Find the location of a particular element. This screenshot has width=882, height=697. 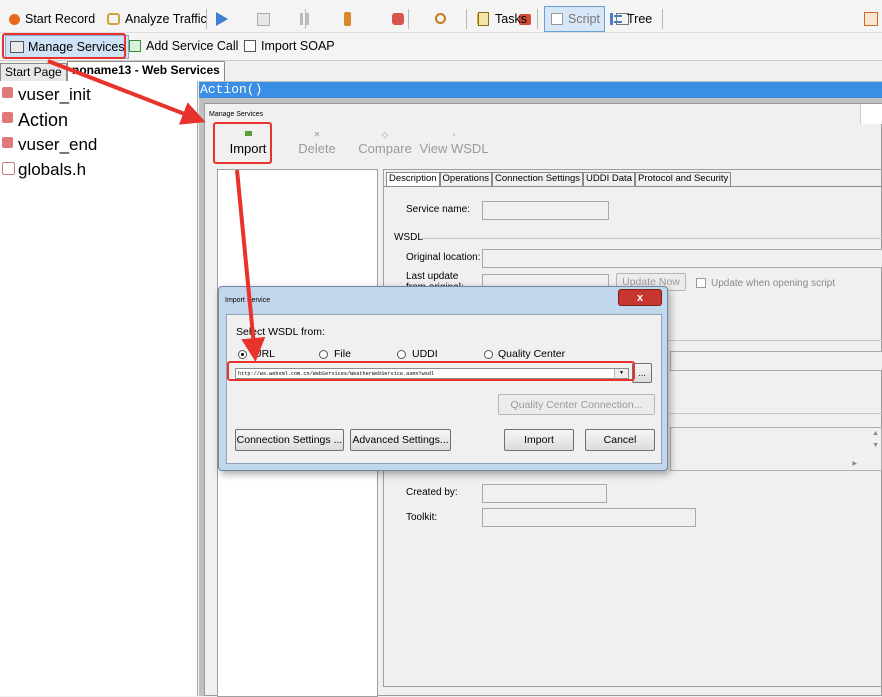

annotation-arrows is located at coordinates (156, 210).